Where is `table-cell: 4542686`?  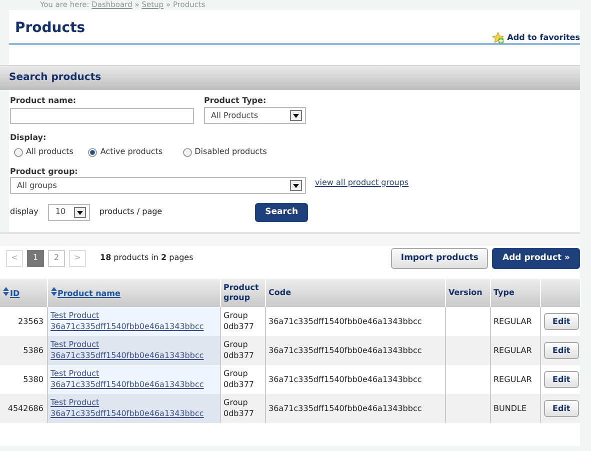 table-cell: 4542686 is located at coordinates (23, 408).